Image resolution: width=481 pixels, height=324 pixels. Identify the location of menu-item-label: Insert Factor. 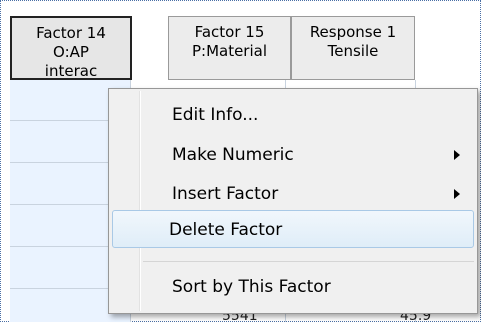
(225, 194).